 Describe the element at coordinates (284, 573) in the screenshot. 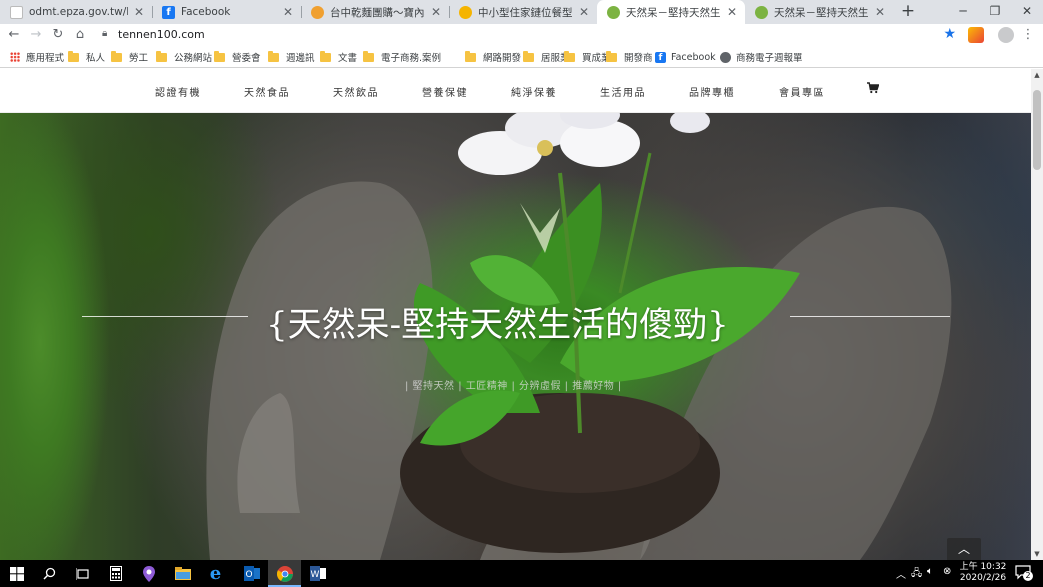

I see `chrome-icon` at that location.